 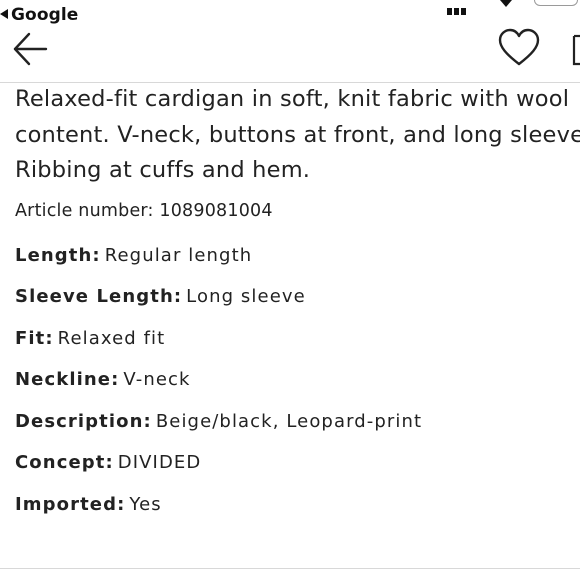 I want to click on back-app-label: Google, so click(x=45, y=15).